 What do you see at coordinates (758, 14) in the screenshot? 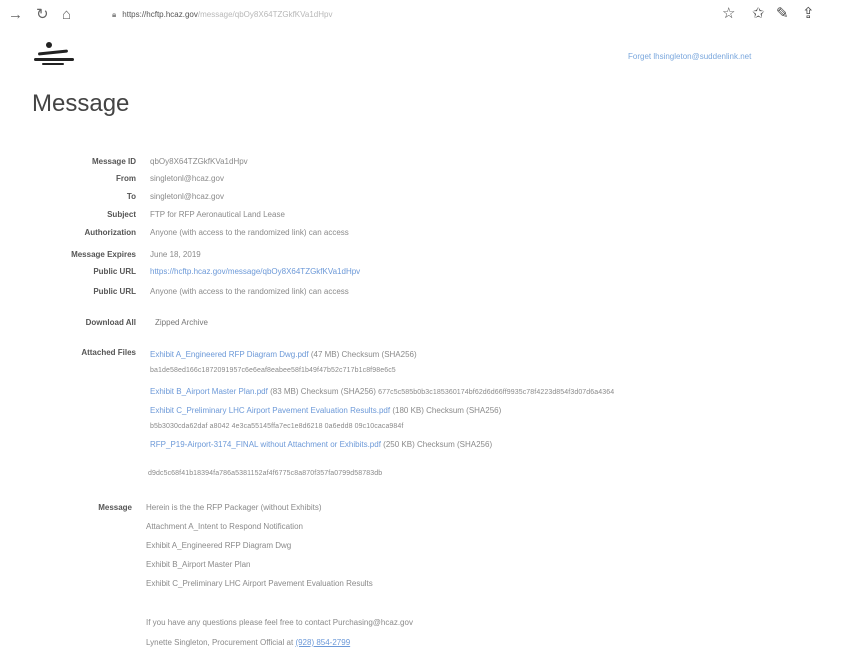
I see `favorites-list-icon: ✩` at bounding box center [758, 14].